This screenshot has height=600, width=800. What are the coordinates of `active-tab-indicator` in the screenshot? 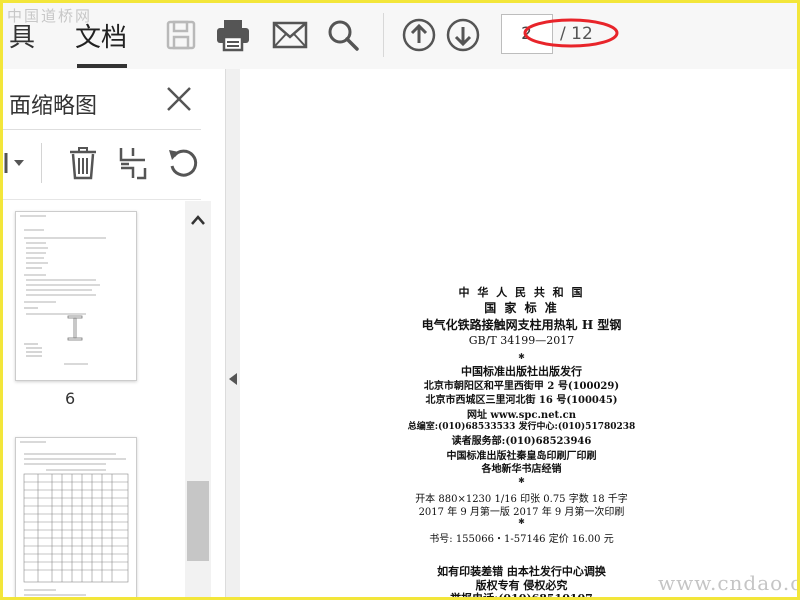 It's located at (102, 66).